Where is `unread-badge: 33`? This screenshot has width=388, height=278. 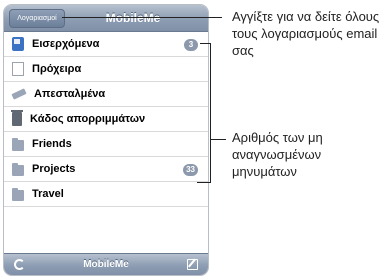 unread-badge: 33 is located at coordinates (190, 170).